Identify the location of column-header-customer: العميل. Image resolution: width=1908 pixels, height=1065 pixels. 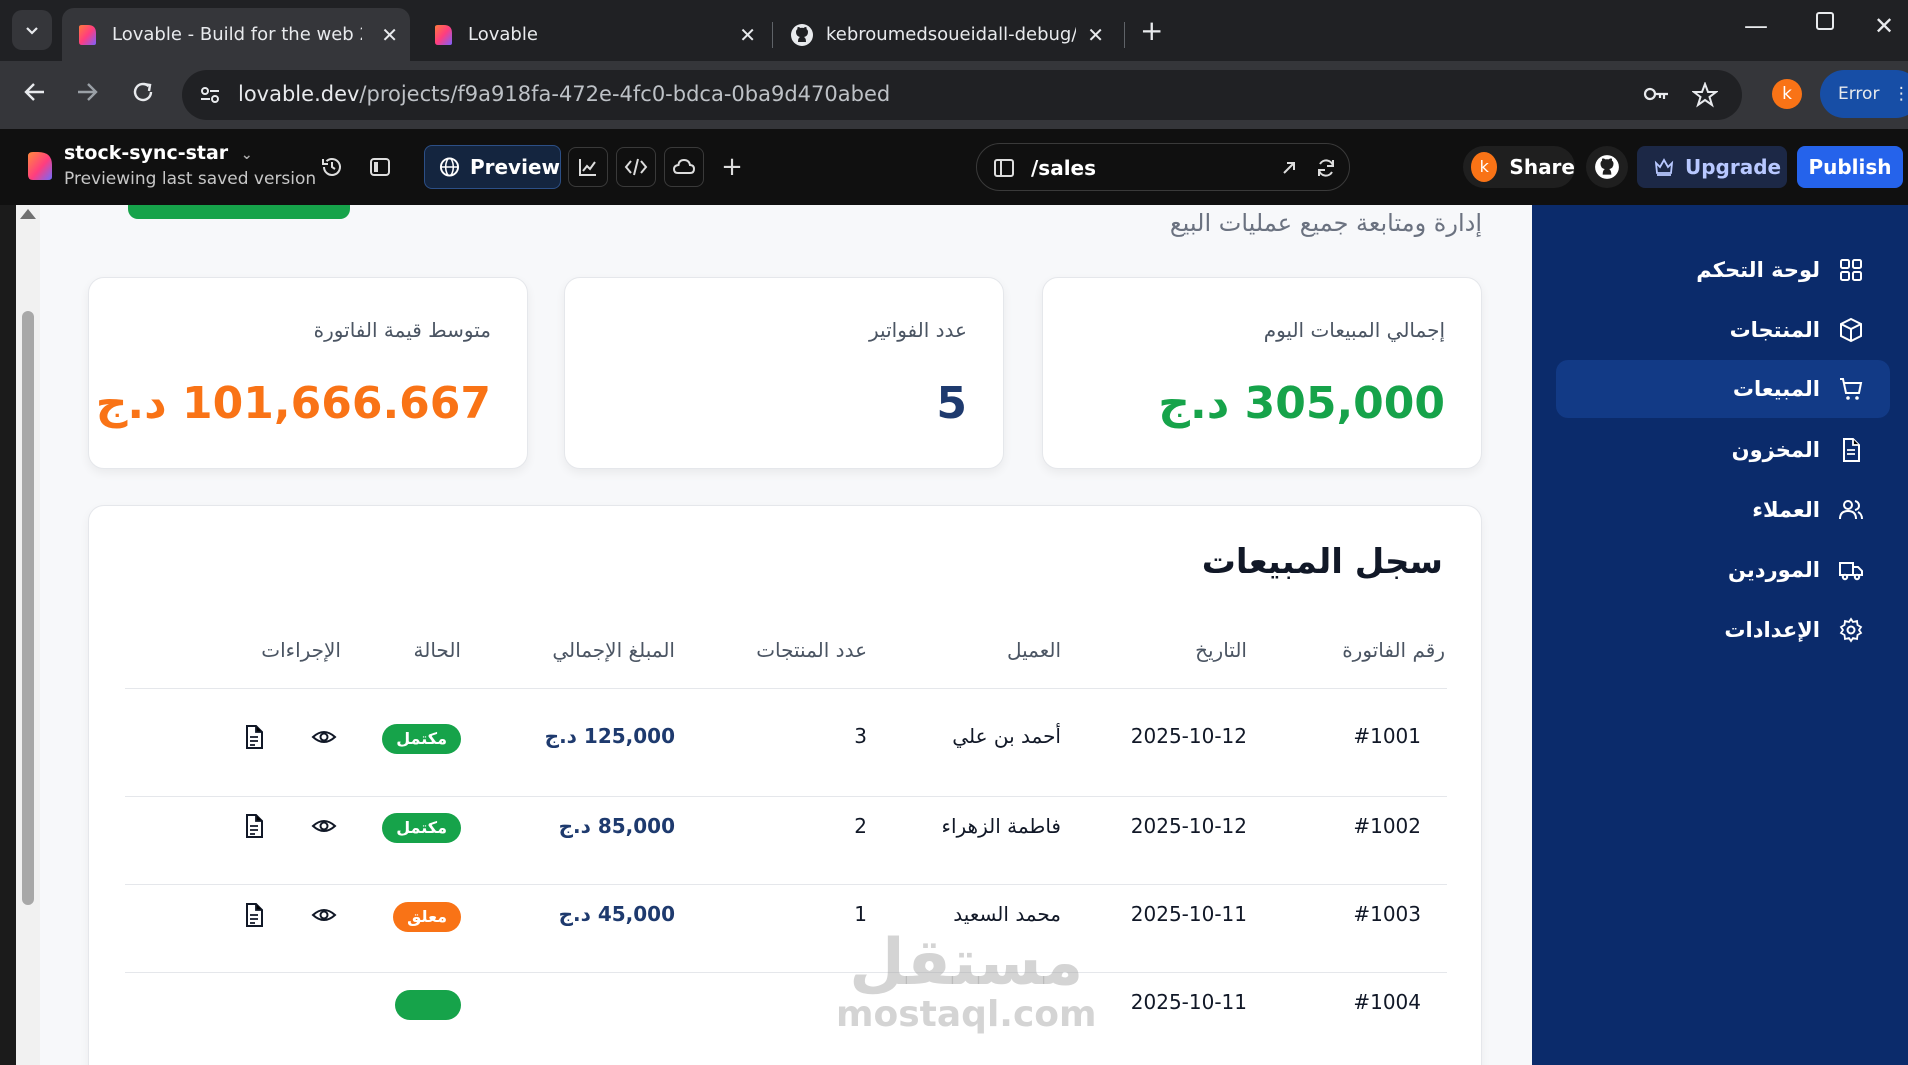
(1033, 650).